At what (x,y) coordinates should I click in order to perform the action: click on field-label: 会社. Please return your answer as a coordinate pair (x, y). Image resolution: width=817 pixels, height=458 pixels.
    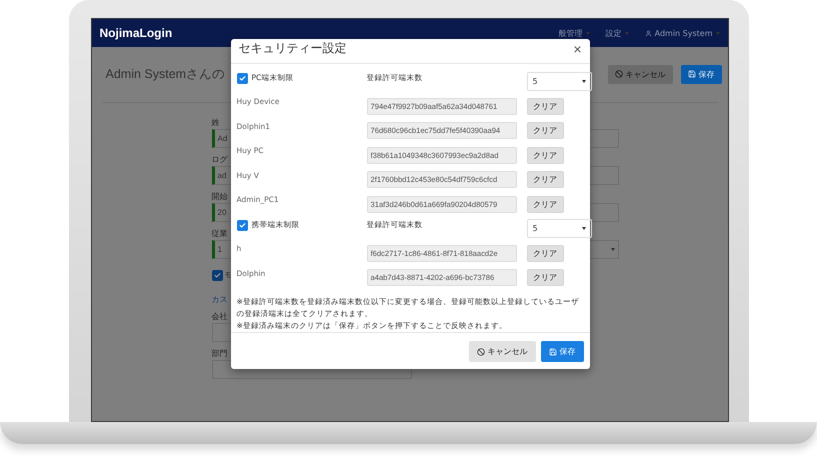
    Looking at the image, I should click on (220, 316).